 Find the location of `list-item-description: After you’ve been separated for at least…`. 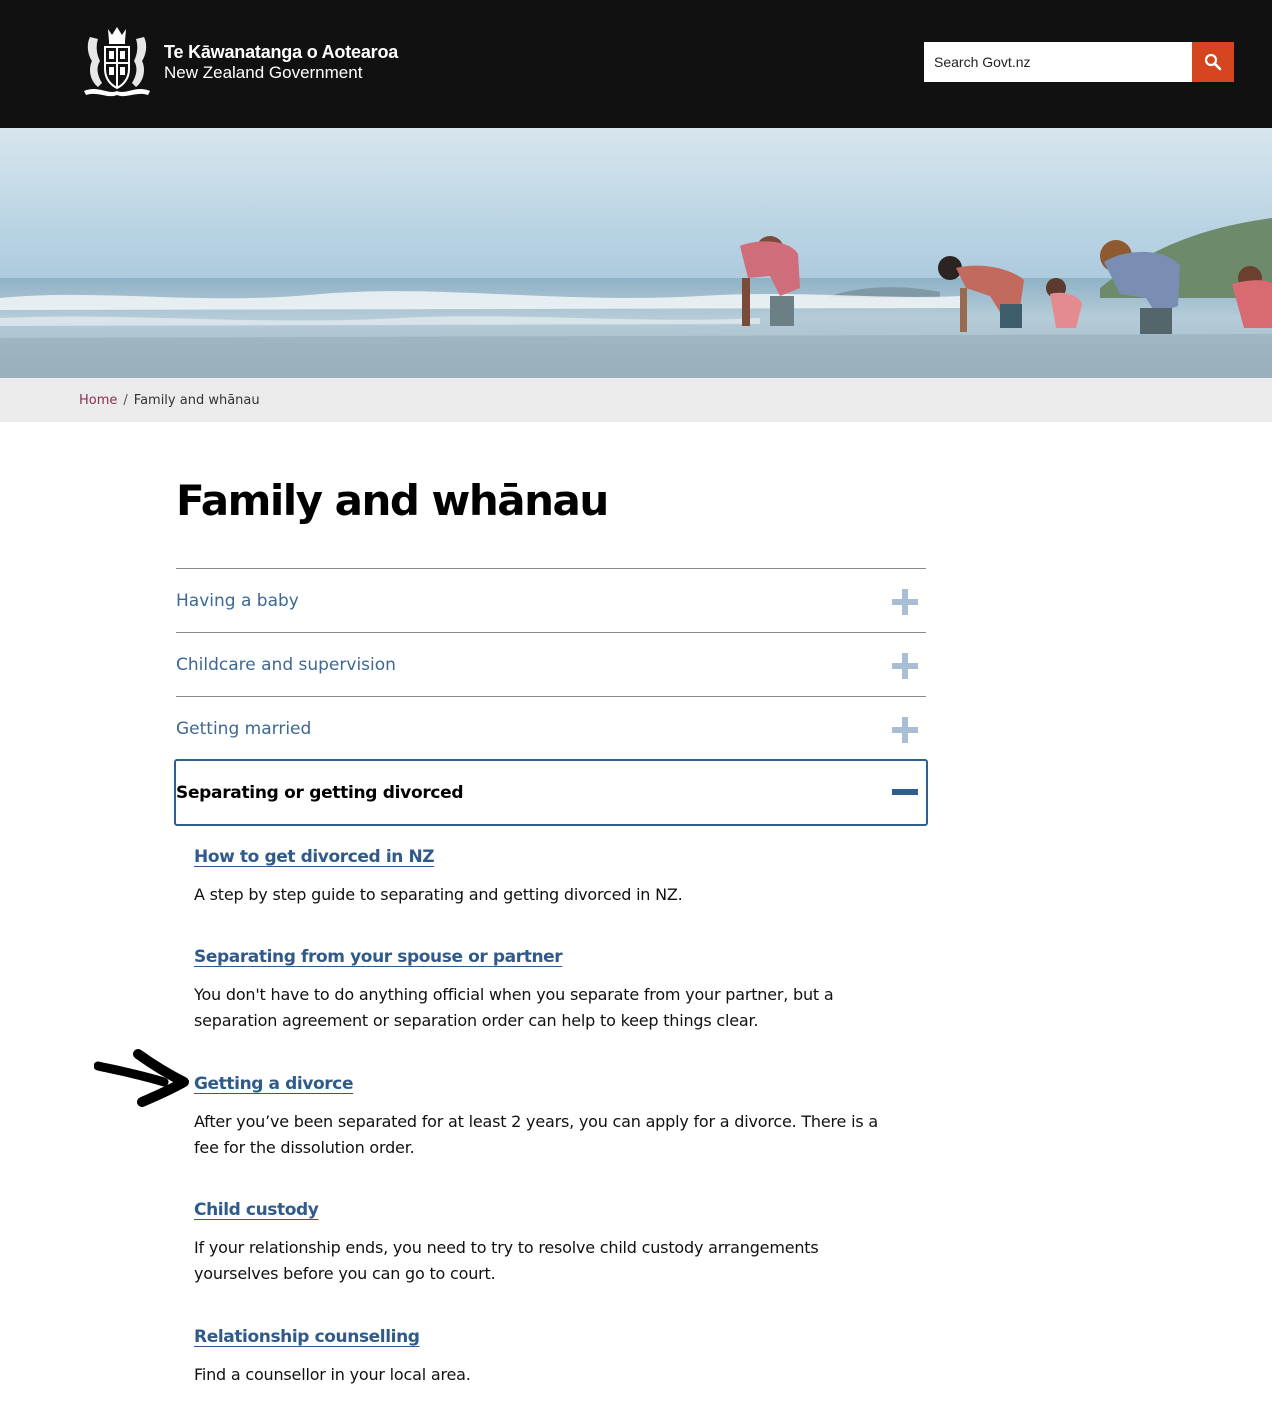

list-item-description: After you’ve been separated for at least… is located at coordinates (536, 1134).